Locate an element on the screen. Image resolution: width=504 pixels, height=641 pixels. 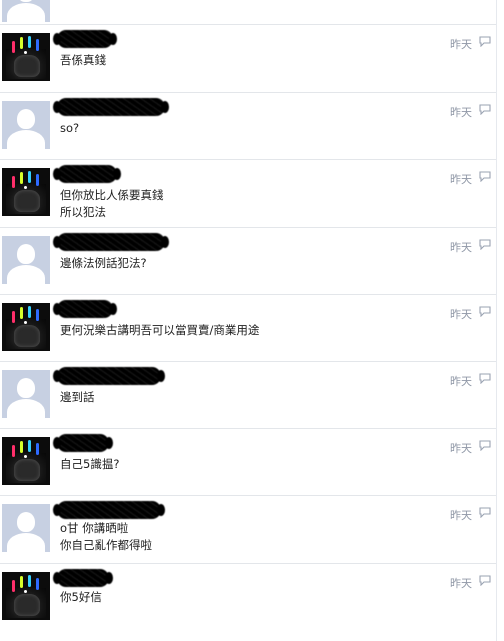
message-line: 邊到話 is located at coordinates (77, 397).